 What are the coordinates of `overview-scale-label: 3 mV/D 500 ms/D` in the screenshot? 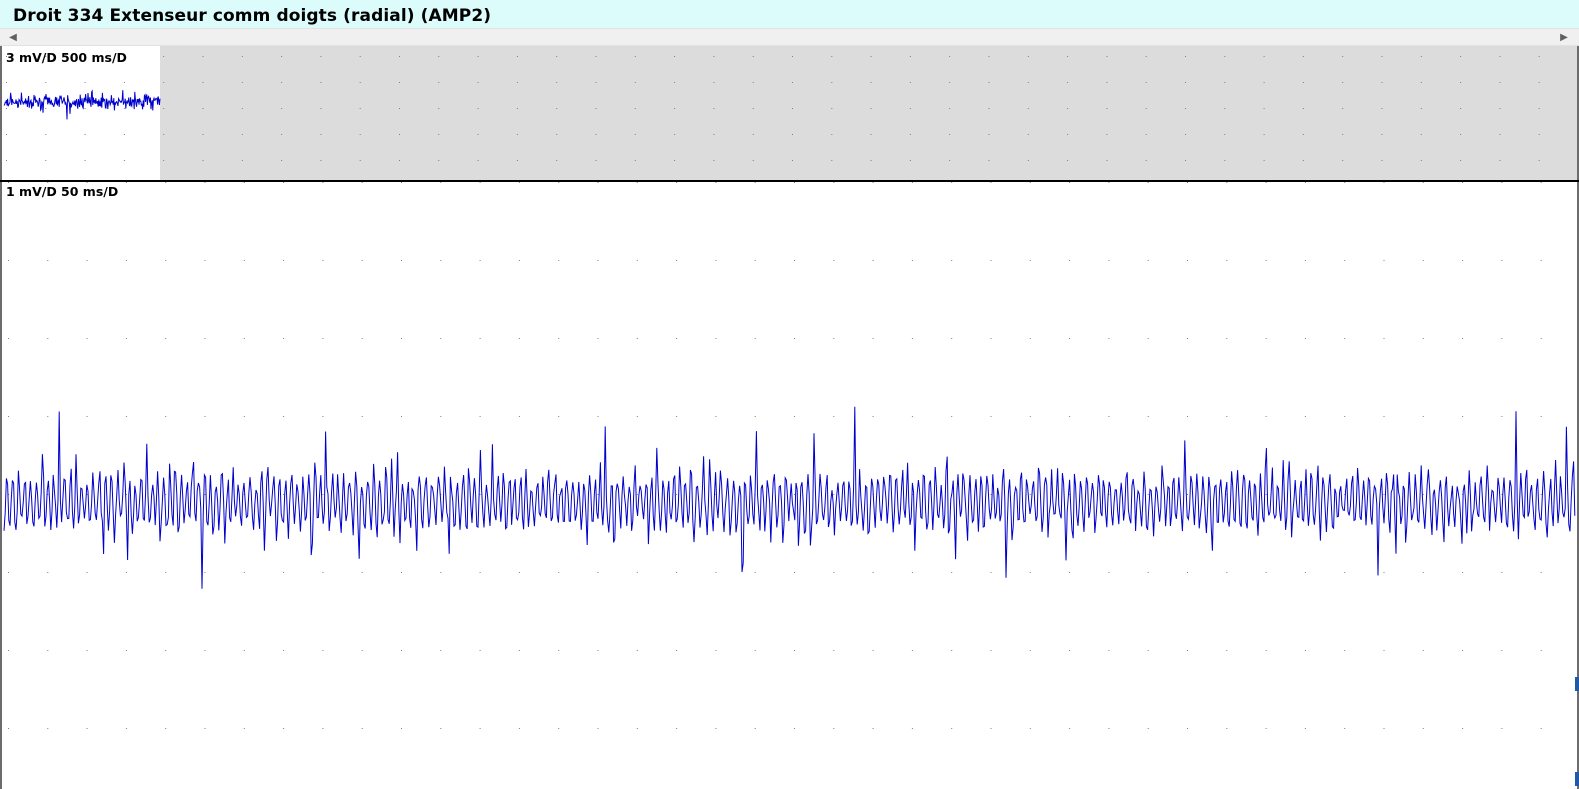 It's located at (66, 57).